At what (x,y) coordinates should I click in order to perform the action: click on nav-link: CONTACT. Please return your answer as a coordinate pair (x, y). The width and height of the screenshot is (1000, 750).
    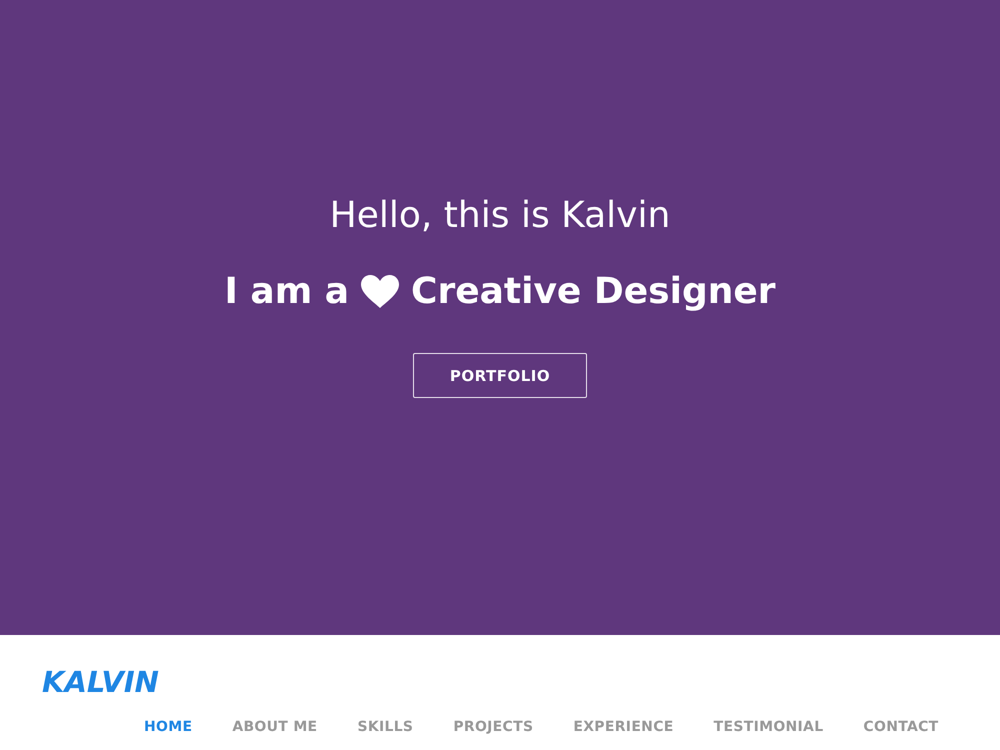
    Looking at the image, I should click on (901, 727).